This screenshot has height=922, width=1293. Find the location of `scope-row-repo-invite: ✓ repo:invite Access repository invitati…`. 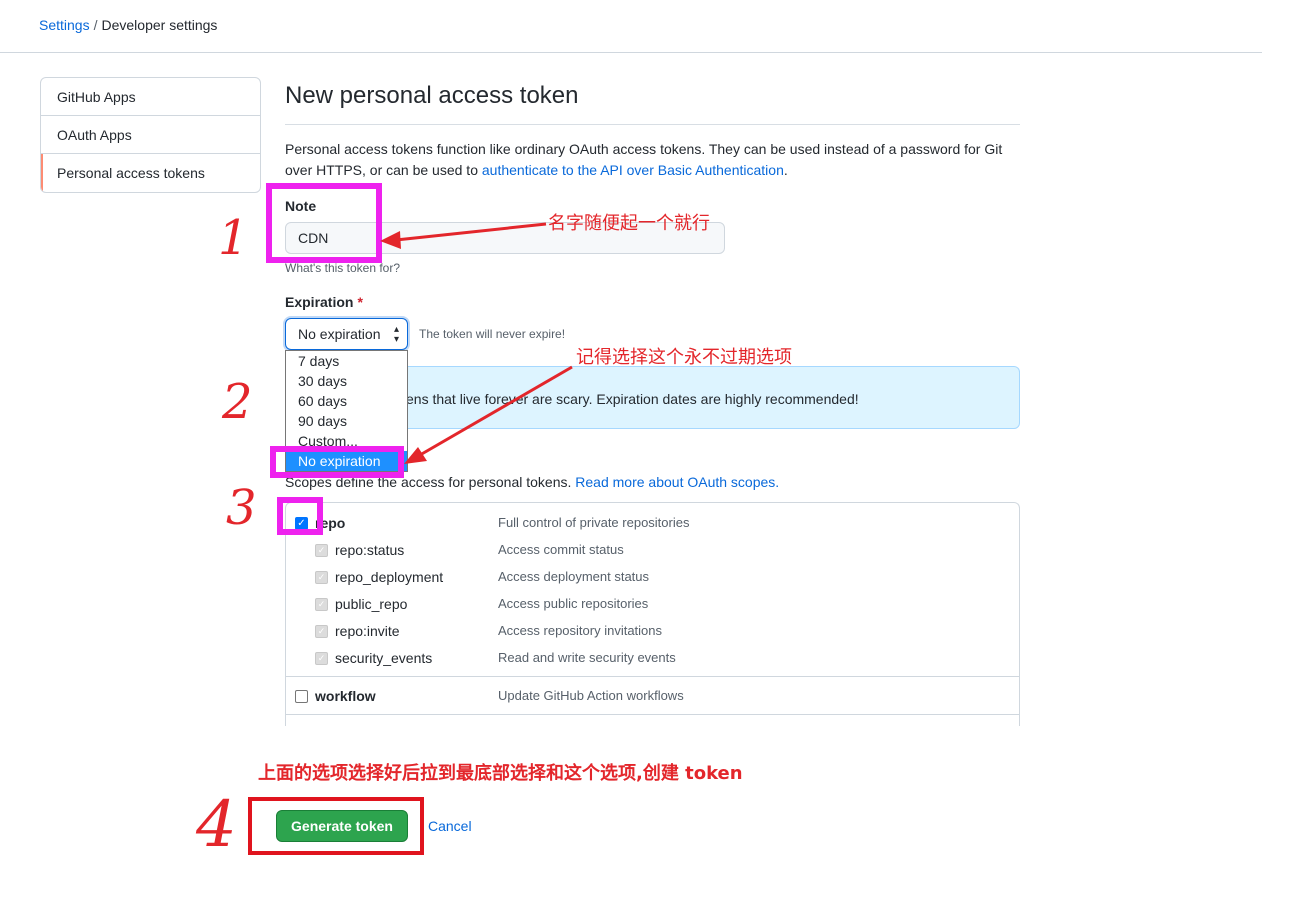

scope-row-repo-invite: ✓ repo:invite Access repository invitati… is located at coordinates (652, 632).